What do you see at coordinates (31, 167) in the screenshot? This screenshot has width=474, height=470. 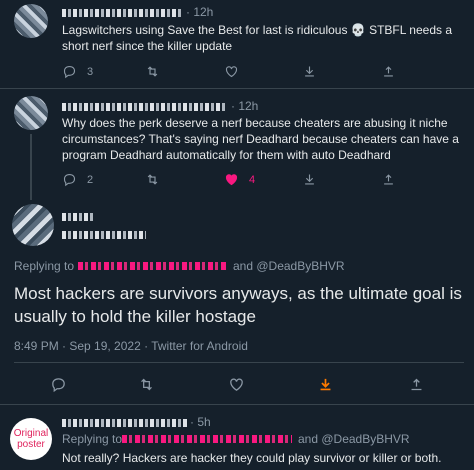 I see `thread-line` at bounding box center [31, 167].